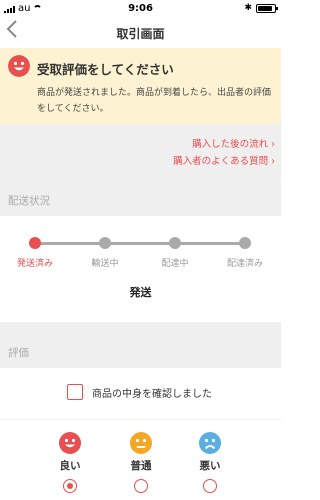 Image resolution: width=320 pixels, height=500 pixels. What do you see at coordinates (224, 160) in the screenshot?
I see `buyer-faq-link: 購入者のよくある質問 ›` at bounding box center [224, 160].